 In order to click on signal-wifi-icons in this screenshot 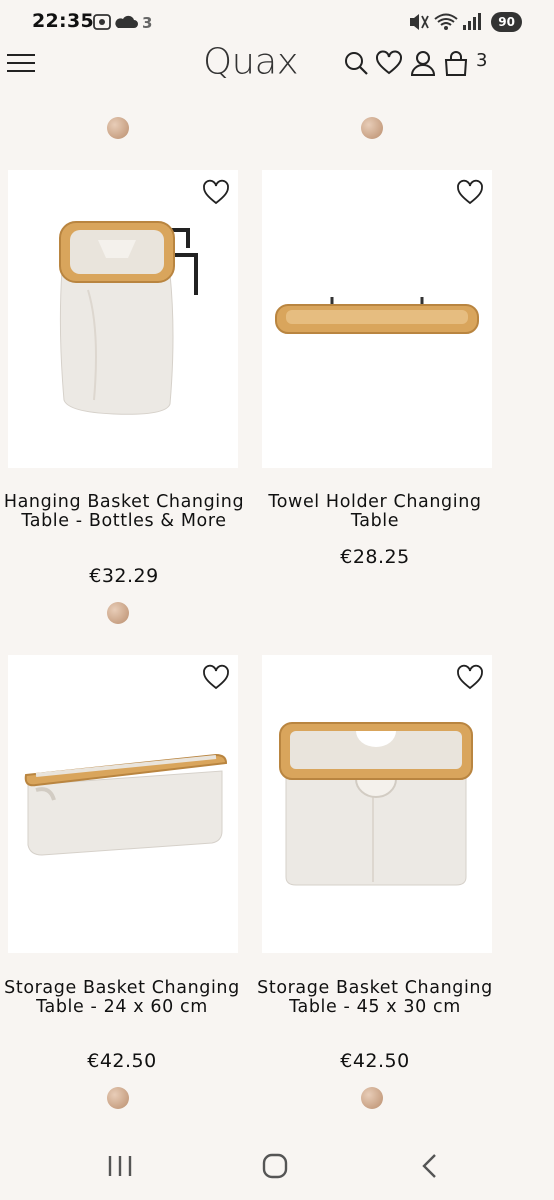, I will do `click(446, 21)`.